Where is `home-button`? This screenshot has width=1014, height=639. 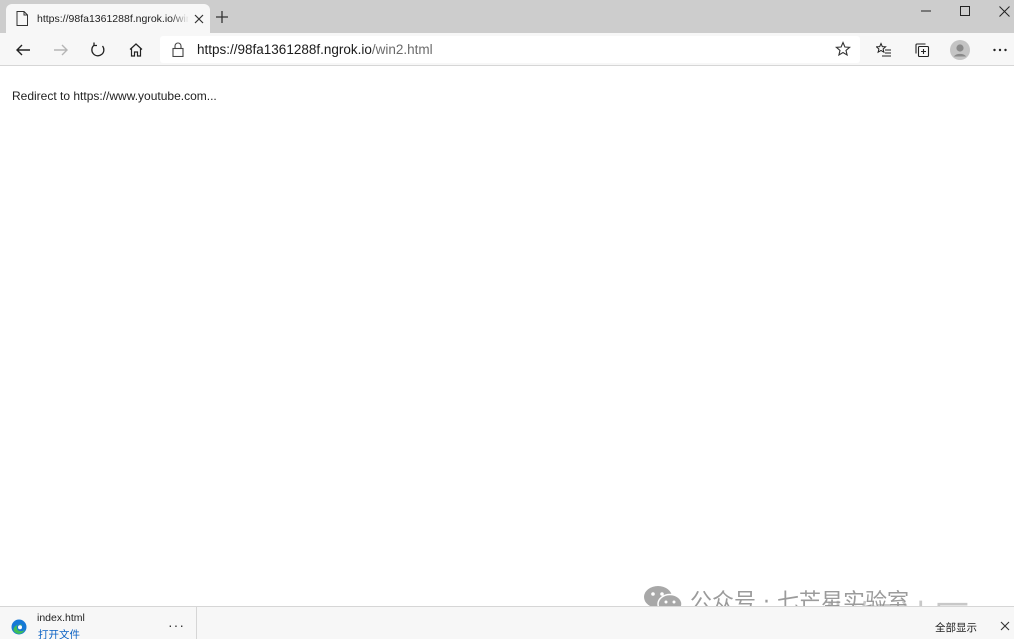
home-button is located at coordinates (136, 50).